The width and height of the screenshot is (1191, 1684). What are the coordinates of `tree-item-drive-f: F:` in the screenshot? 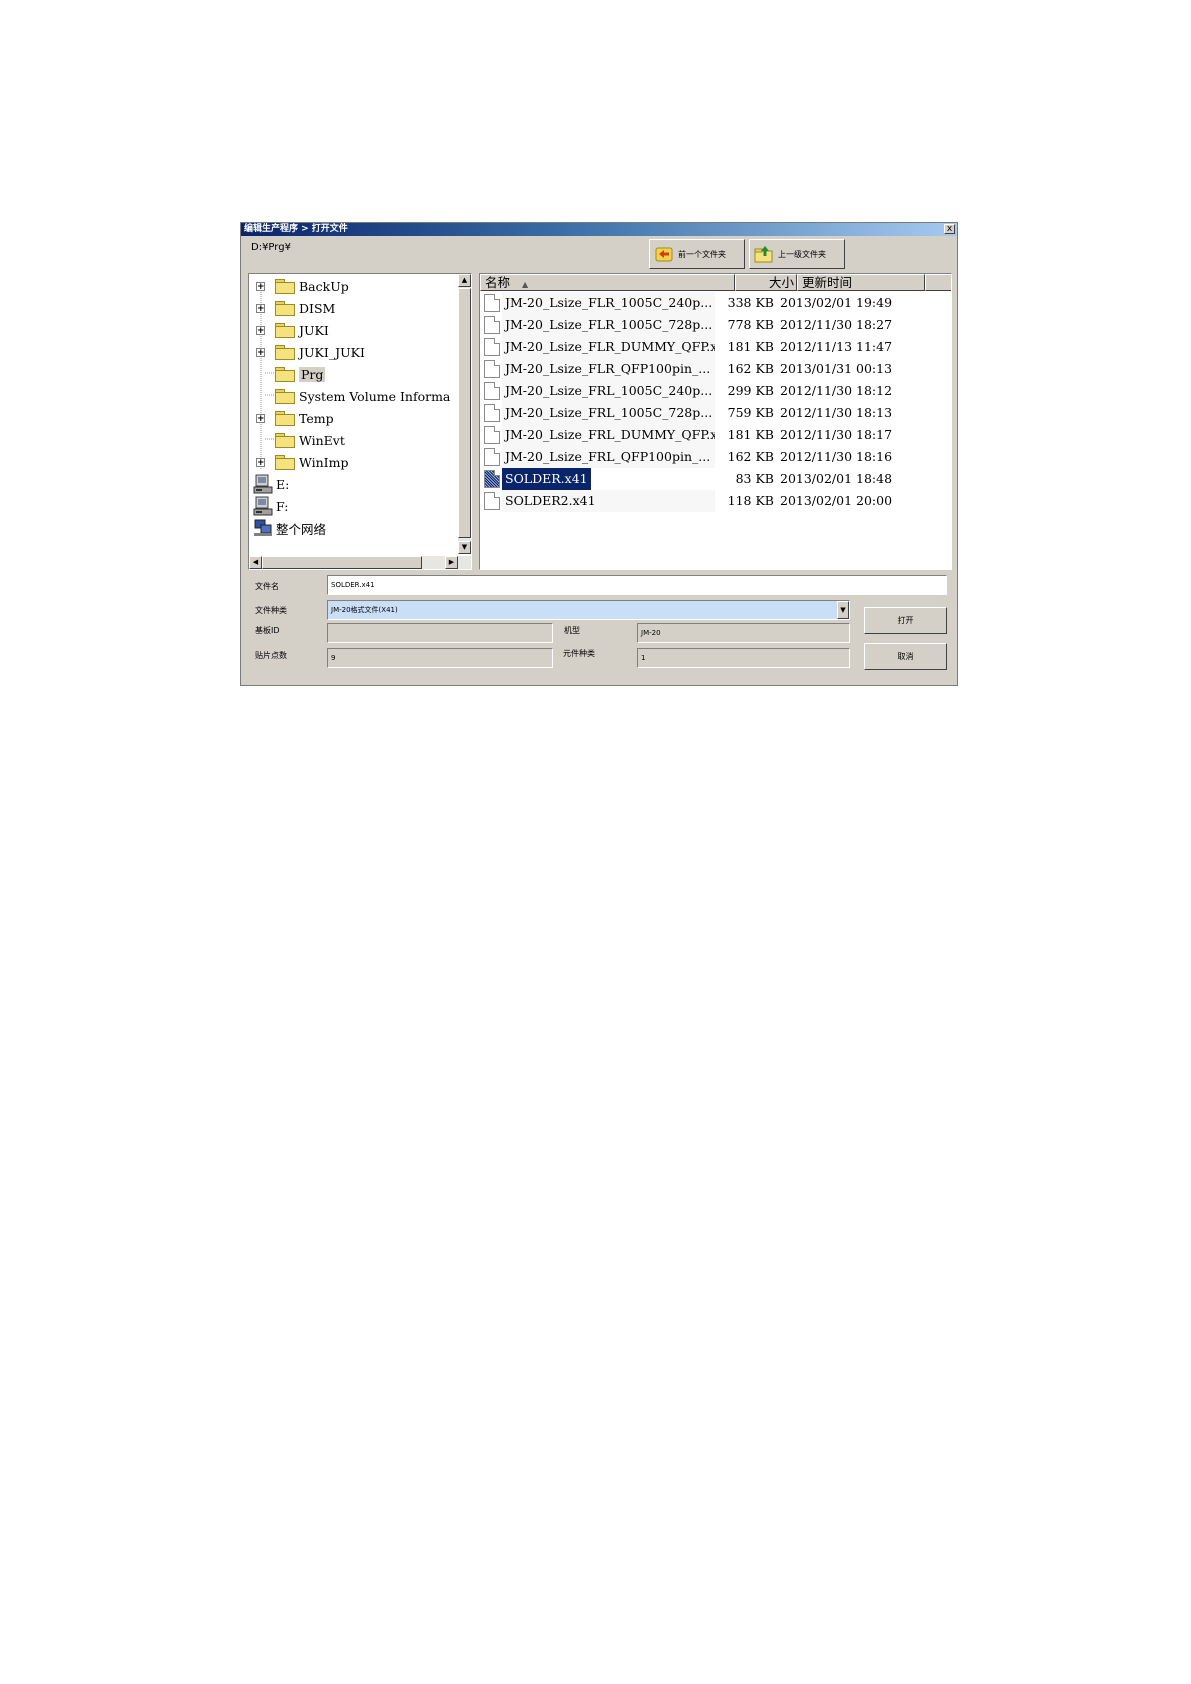 It's located at (354, 506).